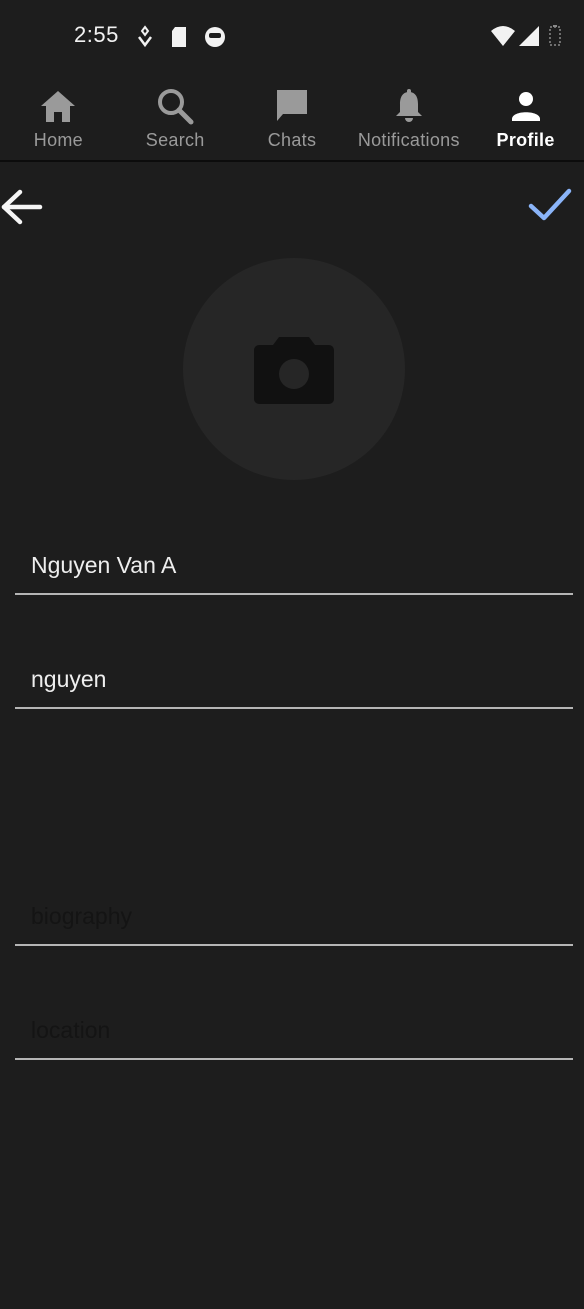  What do you see at coordinates (525, 140) in the screenshot?
I see `nav-label-profile: Profile` at bounding box center [525, 140].